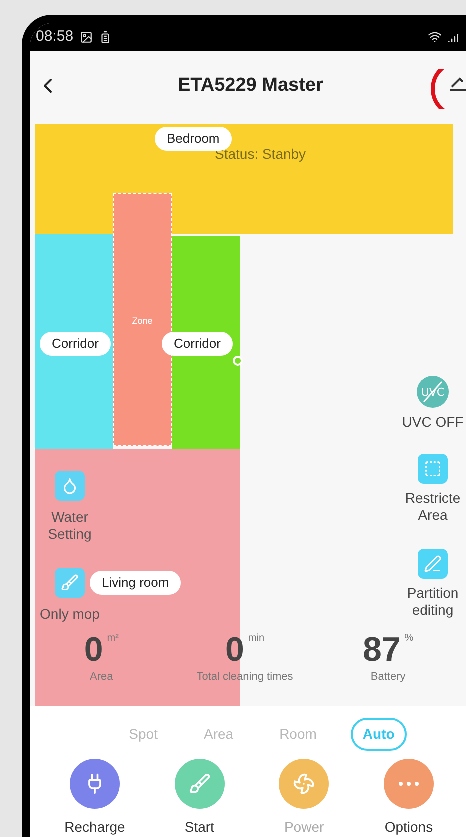 This screenshot has width=466, height=837. Describe the element at coordinates (408, 784) in the screenshot. I see `more-icon` at that location.